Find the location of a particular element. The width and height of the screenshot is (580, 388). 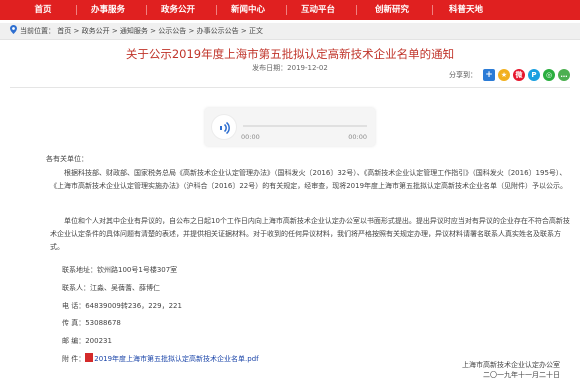

signature-org: 上海市高新技术企业认定办公室 is located at coordinates (511, 365).